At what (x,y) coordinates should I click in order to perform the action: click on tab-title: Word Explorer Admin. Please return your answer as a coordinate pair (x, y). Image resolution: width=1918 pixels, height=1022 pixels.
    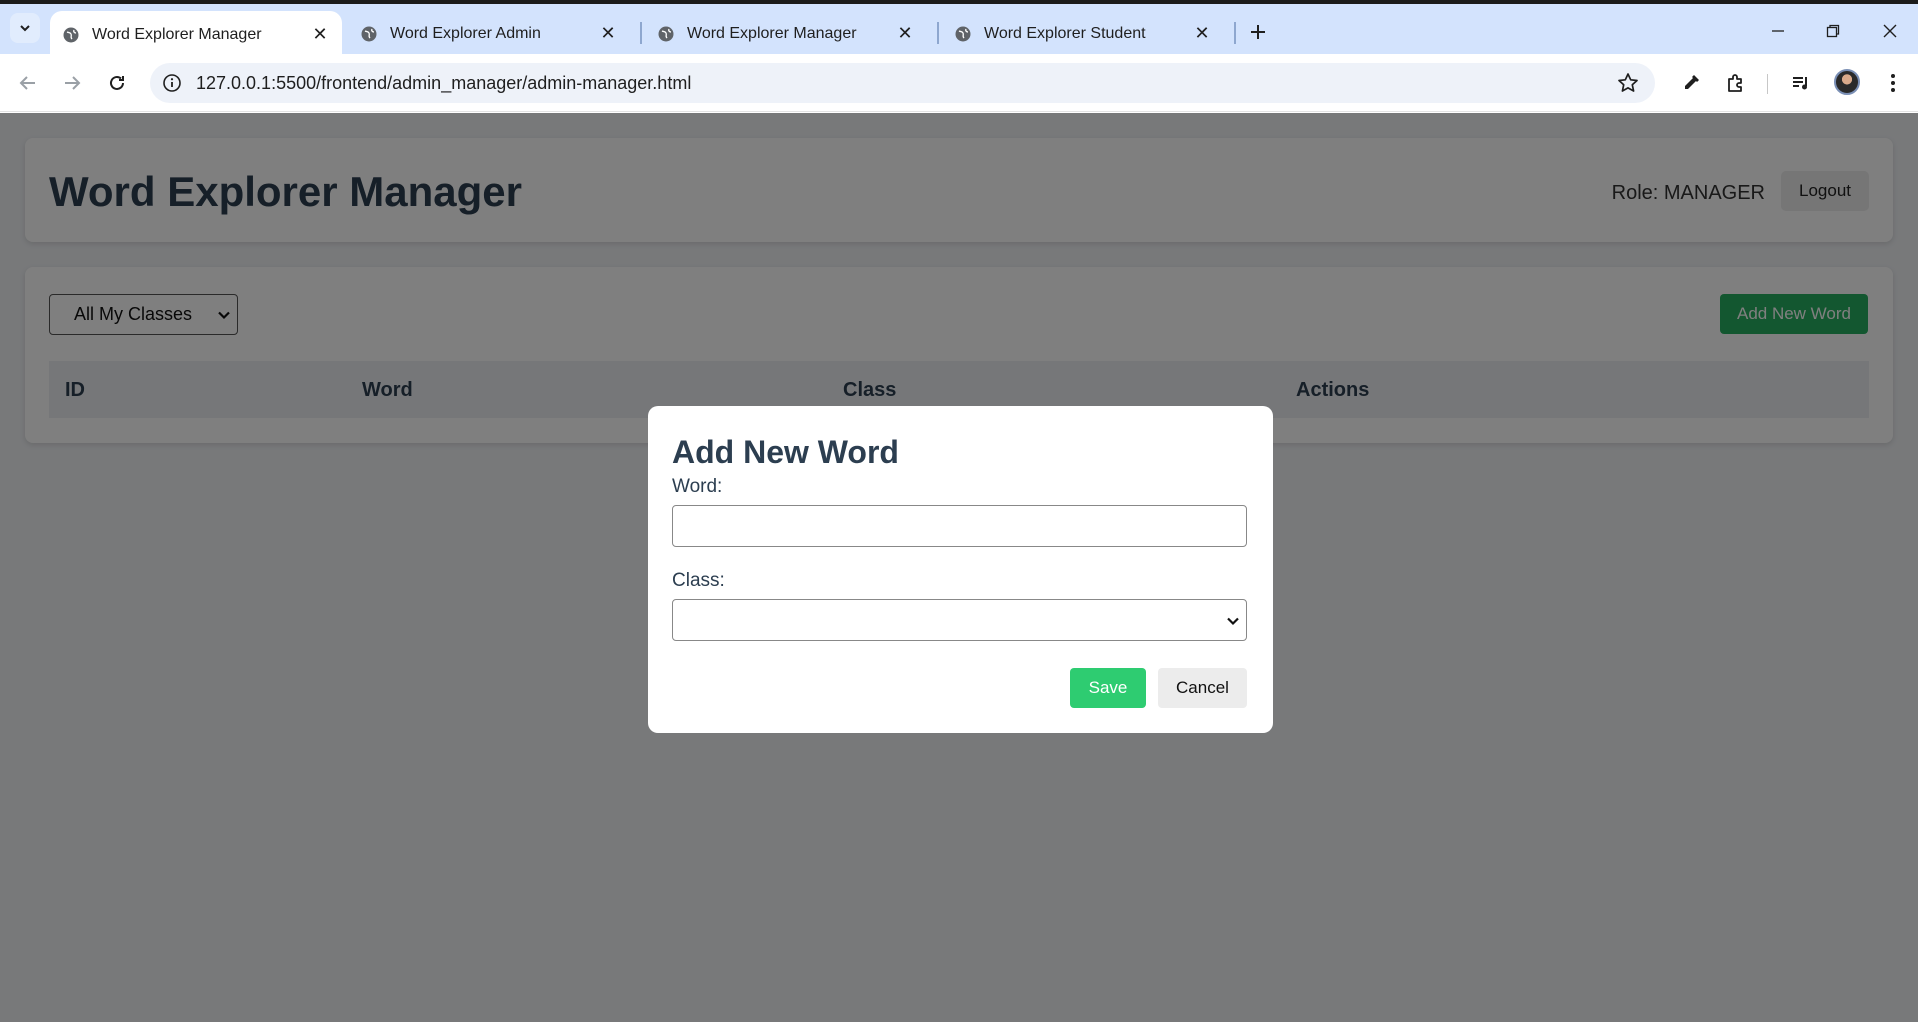
    Looking at the image, I should click on (465, 33).